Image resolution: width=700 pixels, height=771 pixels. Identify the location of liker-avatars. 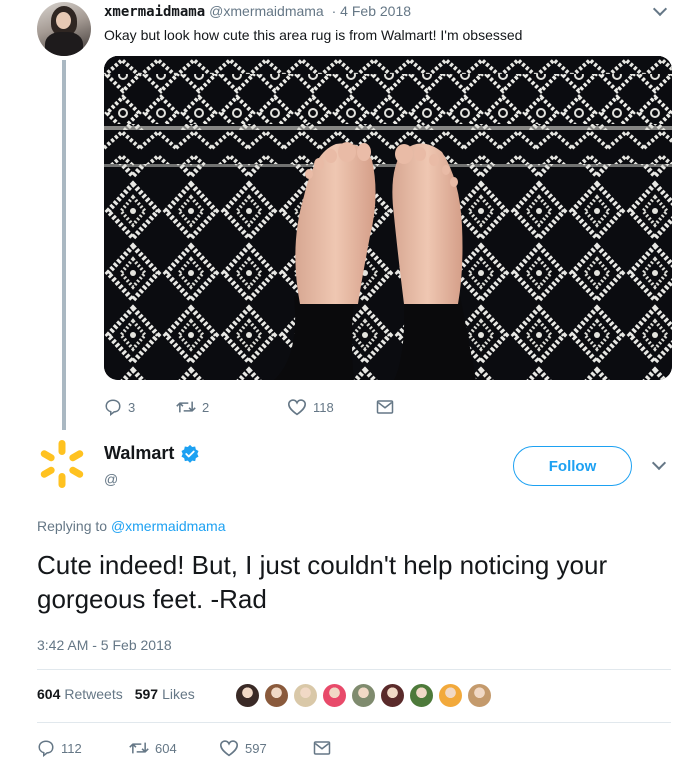
(364, 695).